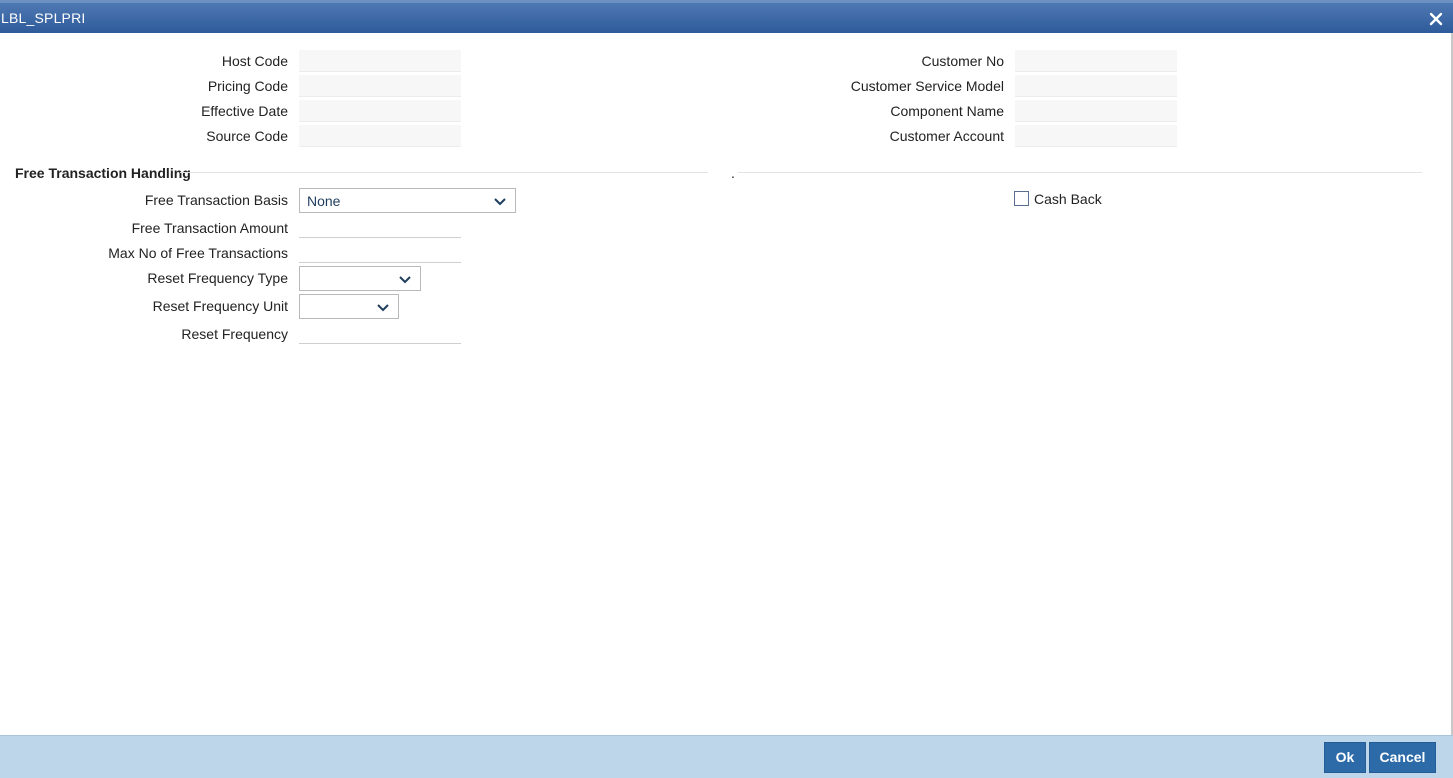 The width and height of the screenshot is (1453, 778). I want to click on reset-frequency-input, so click(380, 332).